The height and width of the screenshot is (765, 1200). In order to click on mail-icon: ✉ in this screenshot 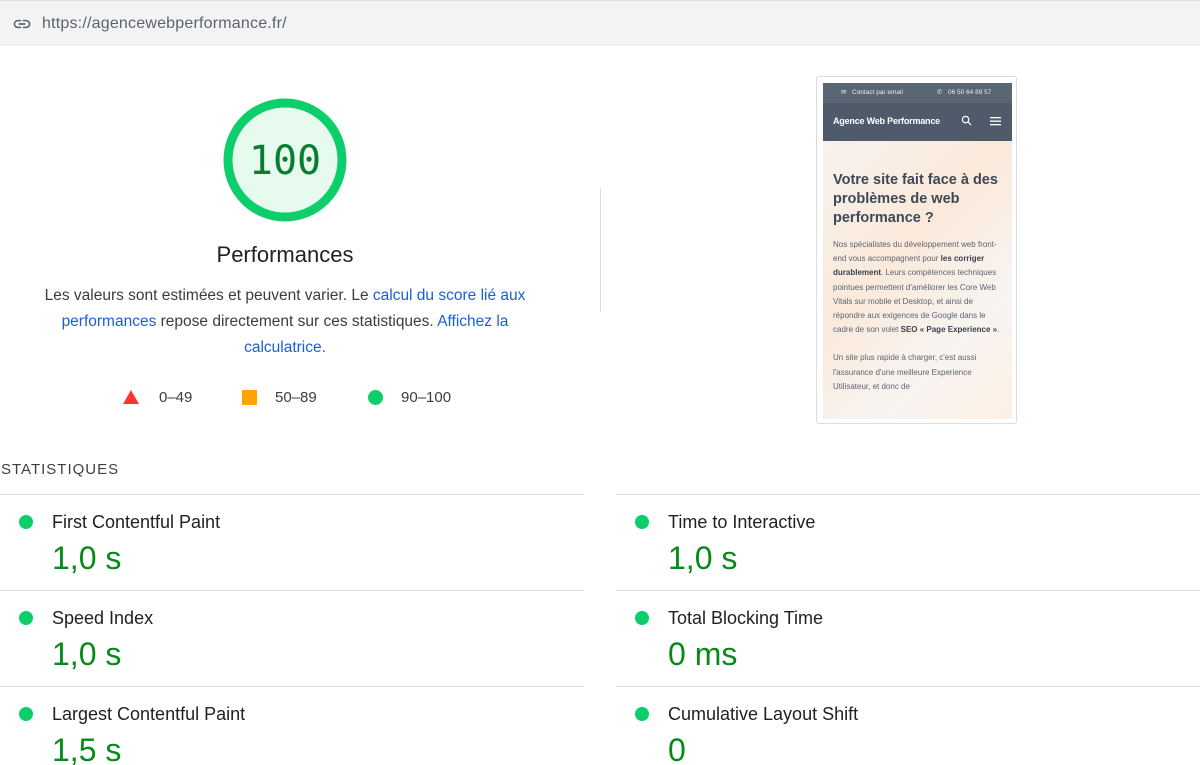, I will do `click(844, 92)`.